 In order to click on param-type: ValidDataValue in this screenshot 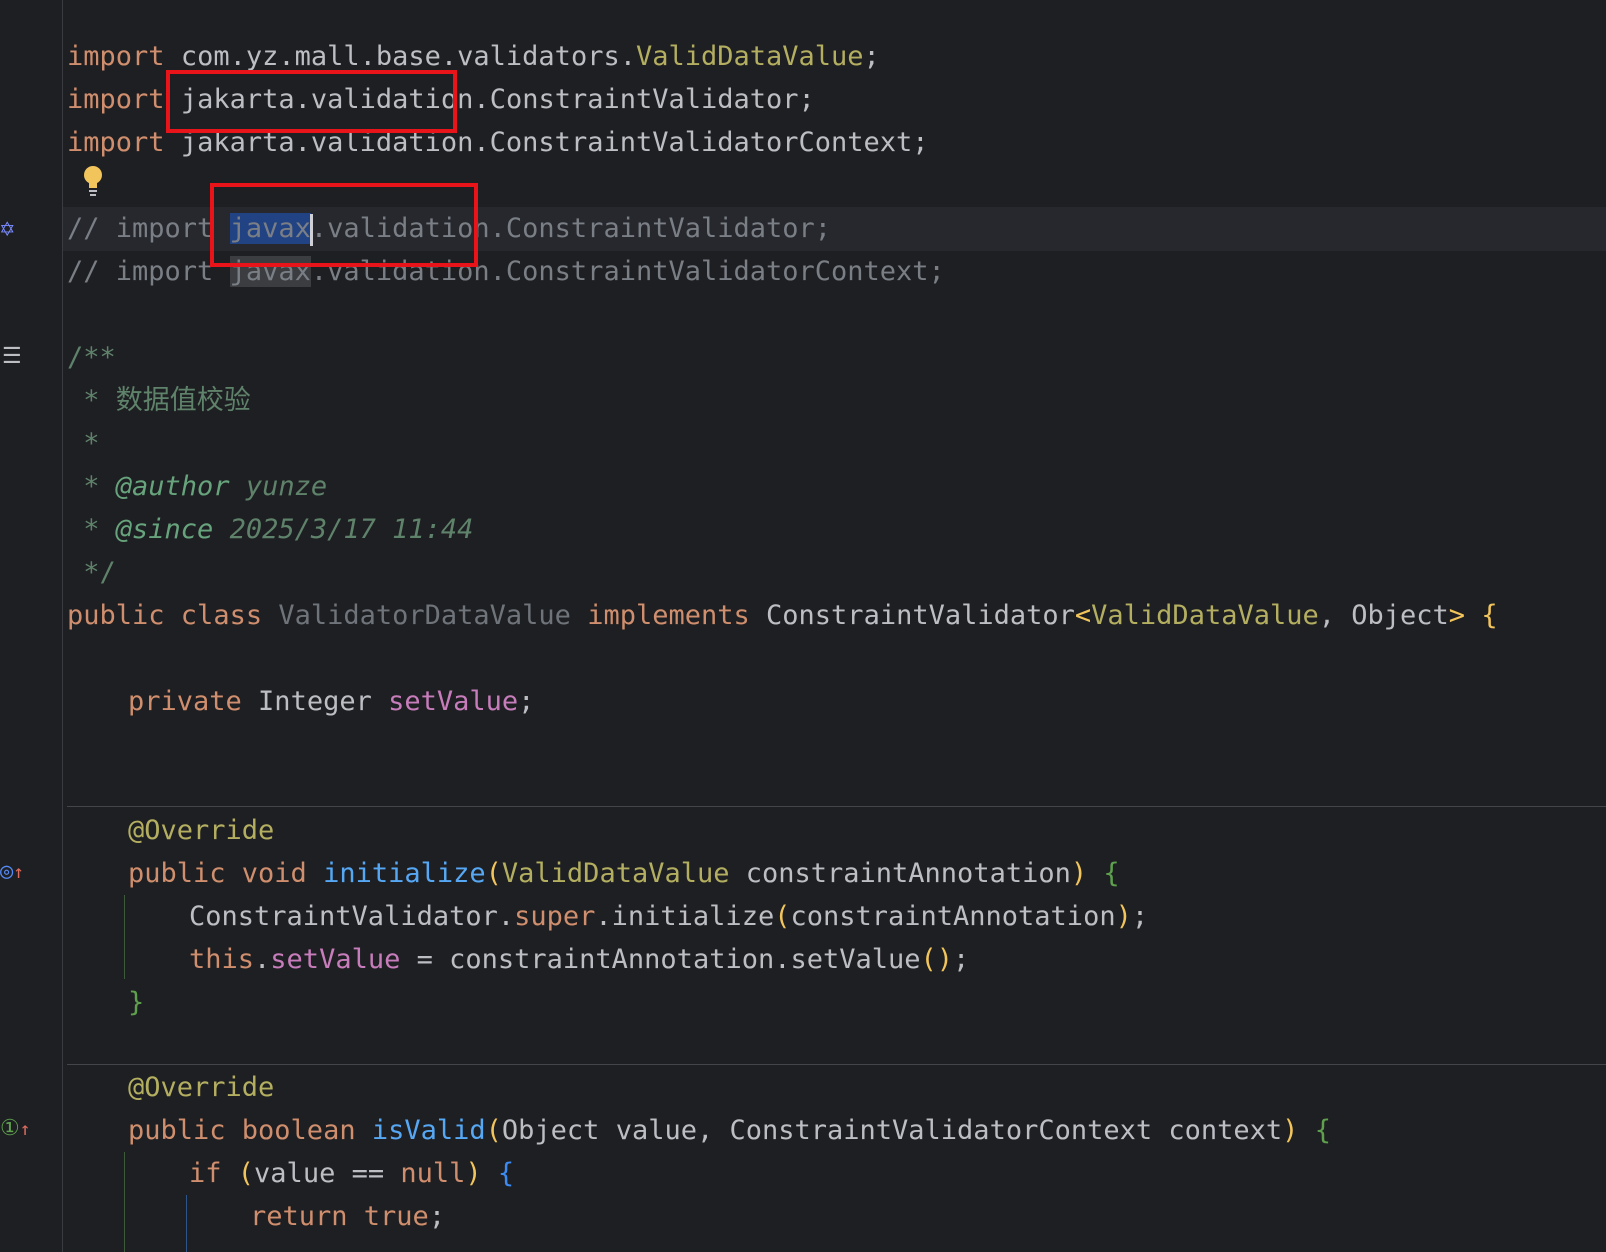, I will do `click(615, 873)`.